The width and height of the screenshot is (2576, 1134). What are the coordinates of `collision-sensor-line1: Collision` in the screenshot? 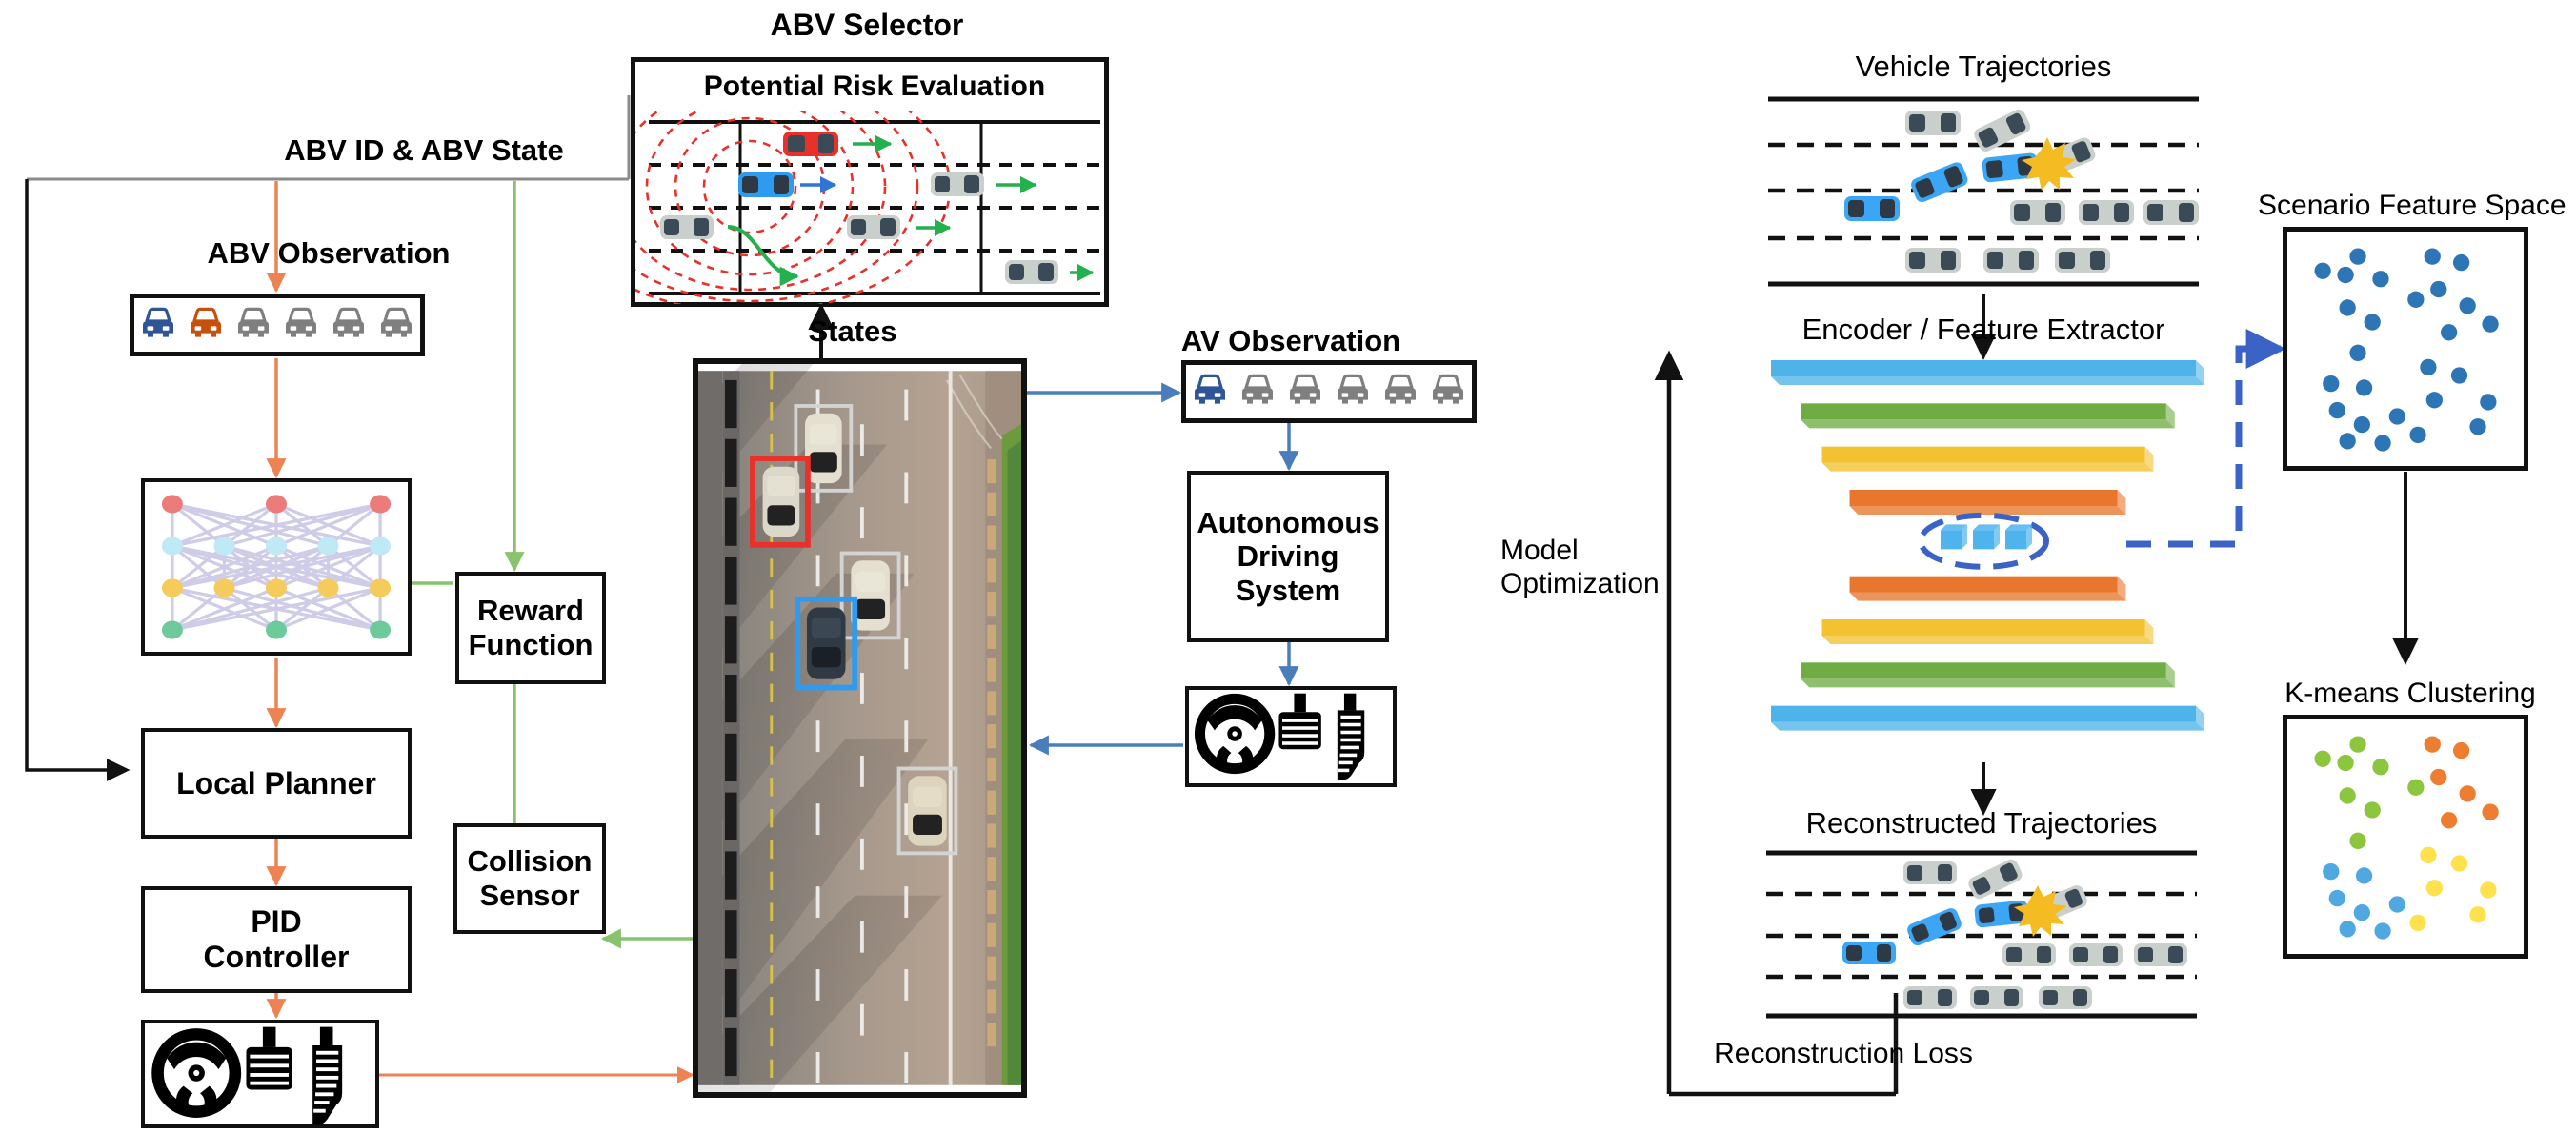 It's located at (530, 861).